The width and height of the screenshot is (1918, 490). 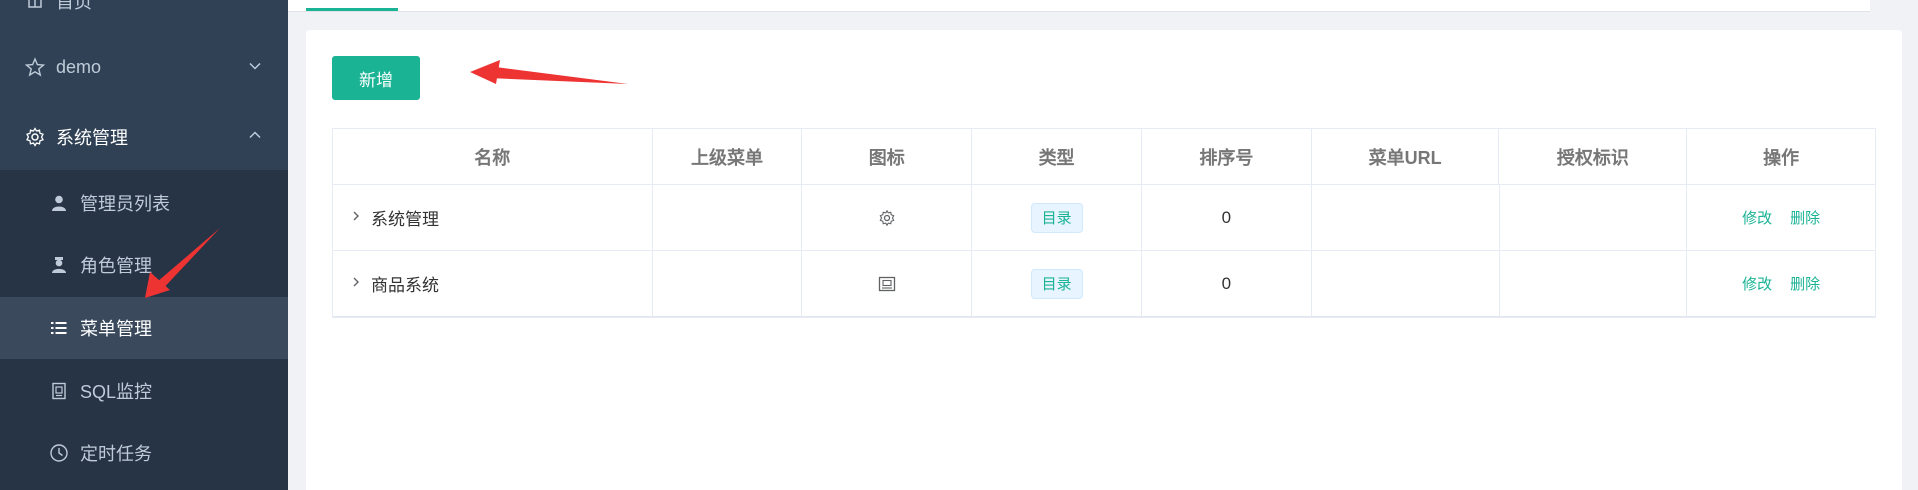 What do you see at coordinates (59, 328) in the screenshot?
I see `list-icon` at bounding box center [59, 328].